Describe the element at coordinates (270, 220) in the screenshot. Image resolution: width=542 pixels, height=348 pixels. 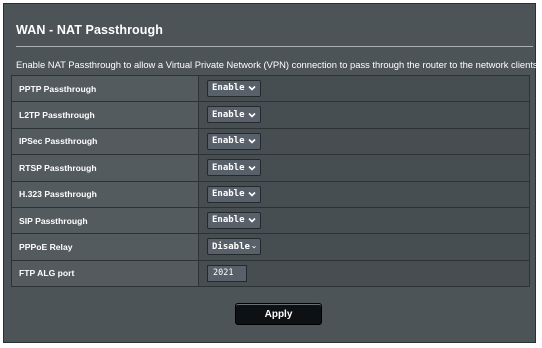
I see `settings-row-sip: SIP Passthrough Enable` at that location.